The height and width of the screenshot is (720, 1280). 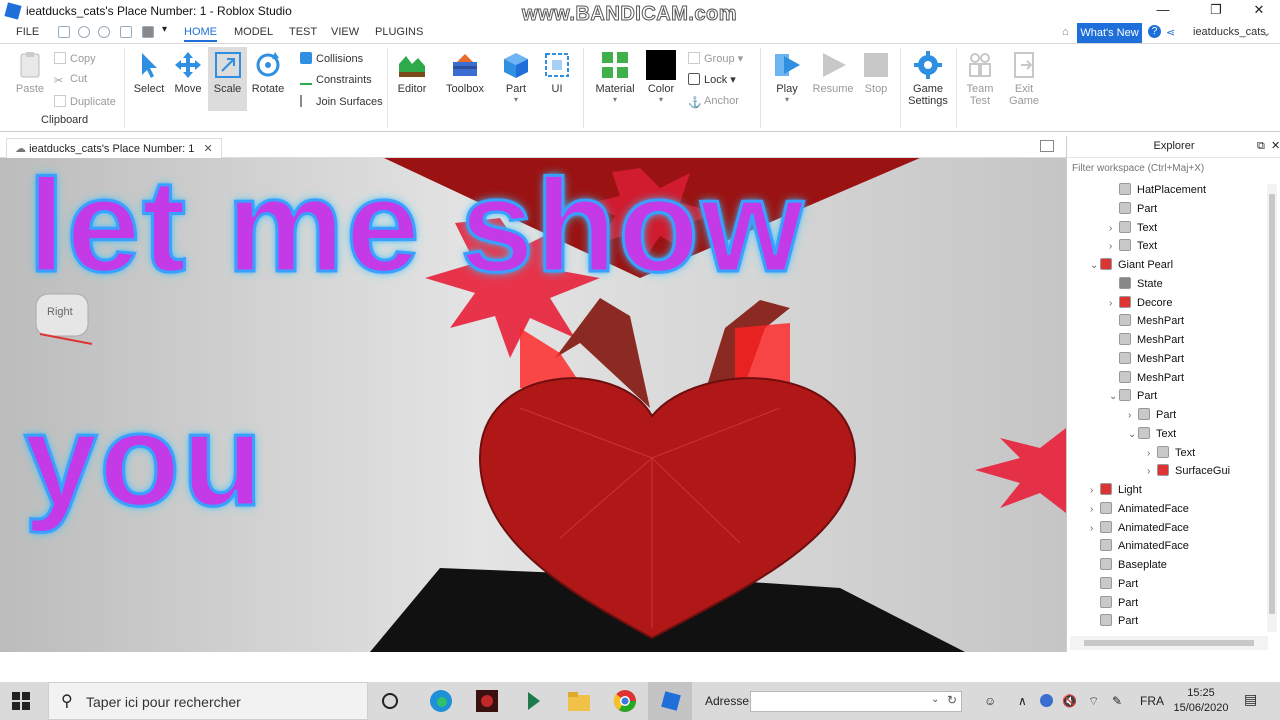 I want to click on collapse-ribbon-icon: ⌂, so click(x=1065, y=32).